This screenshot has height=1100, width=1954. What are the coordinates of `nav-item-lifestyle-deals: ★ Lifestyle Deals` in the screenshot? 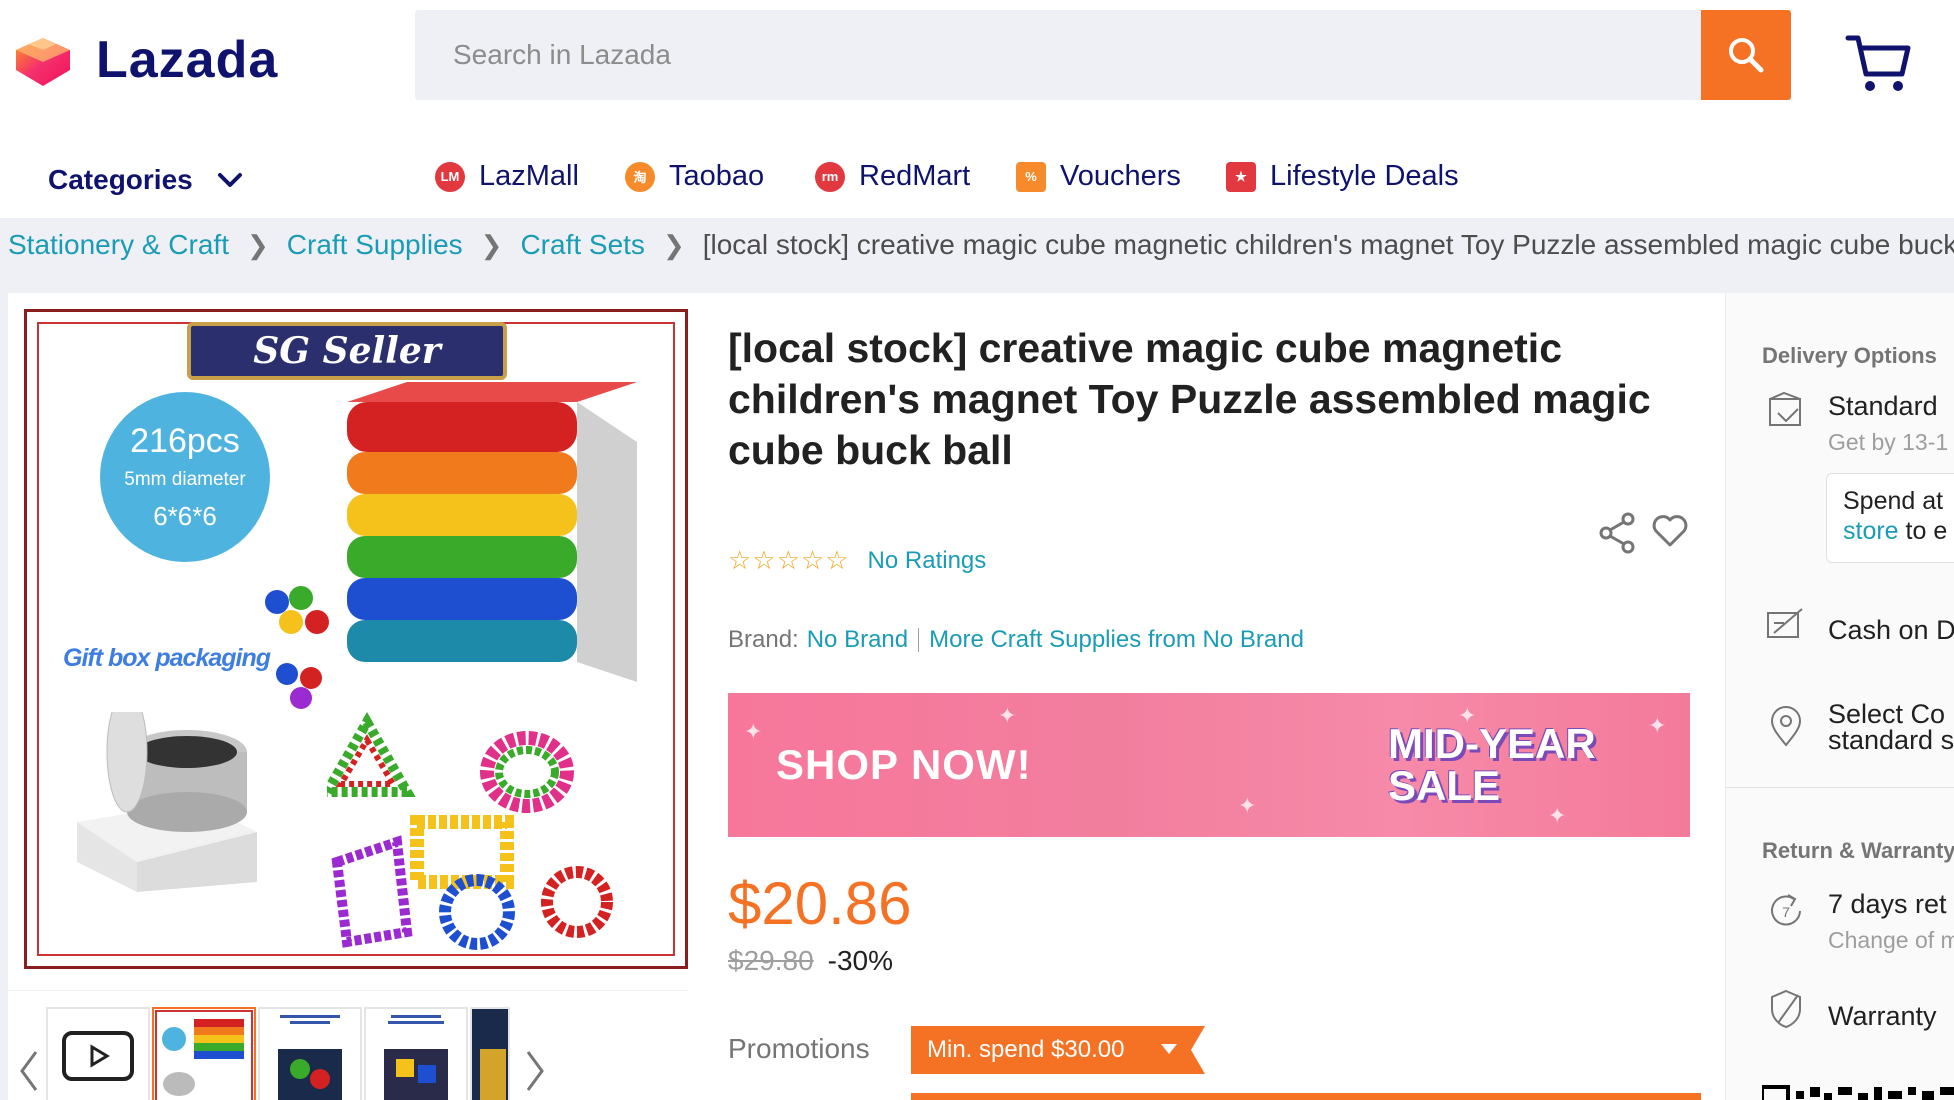 It's located at (1342, 176).